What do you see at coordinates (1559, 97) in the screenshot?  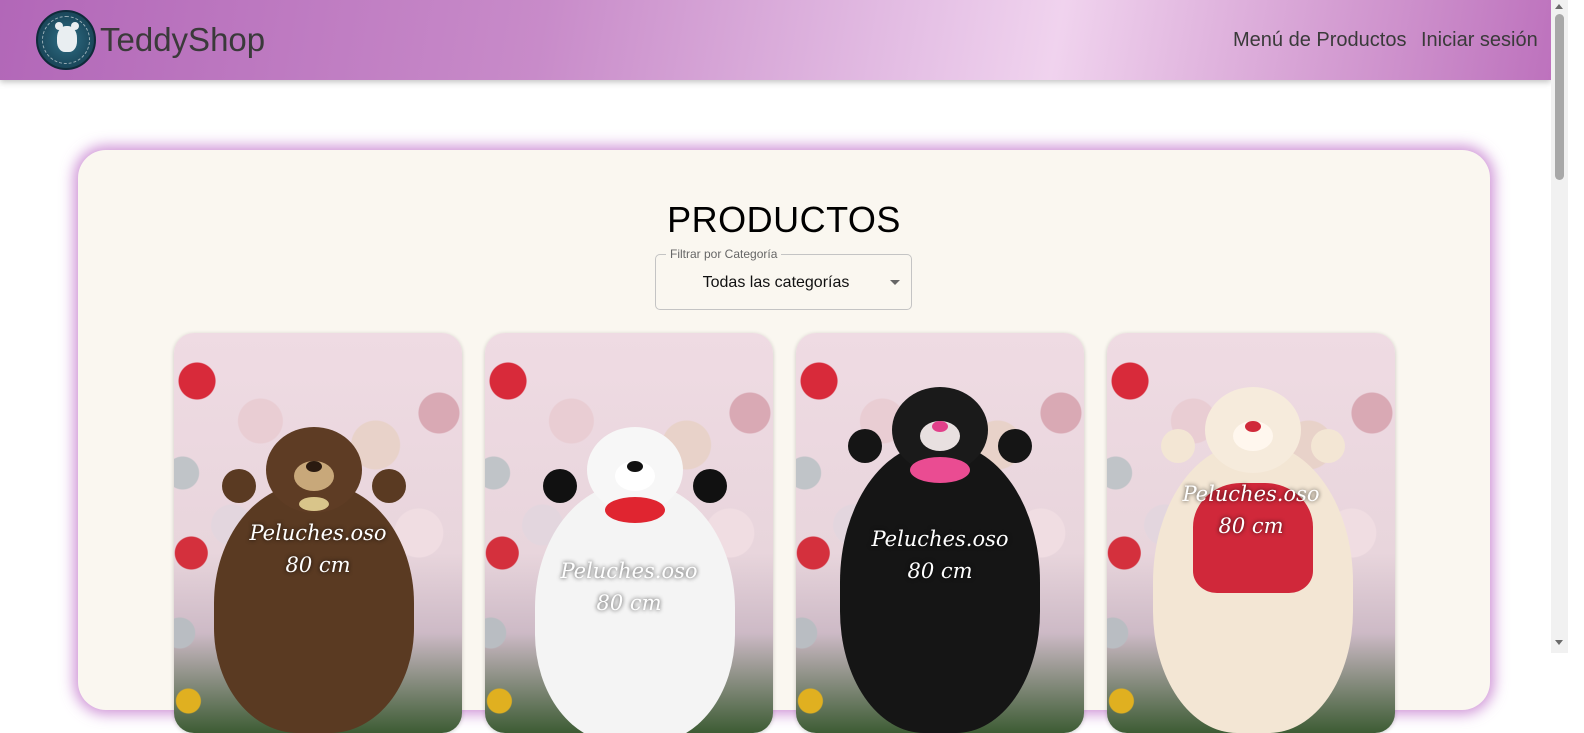 I see `scroll-thumb` at bounding box center [1559, 97].